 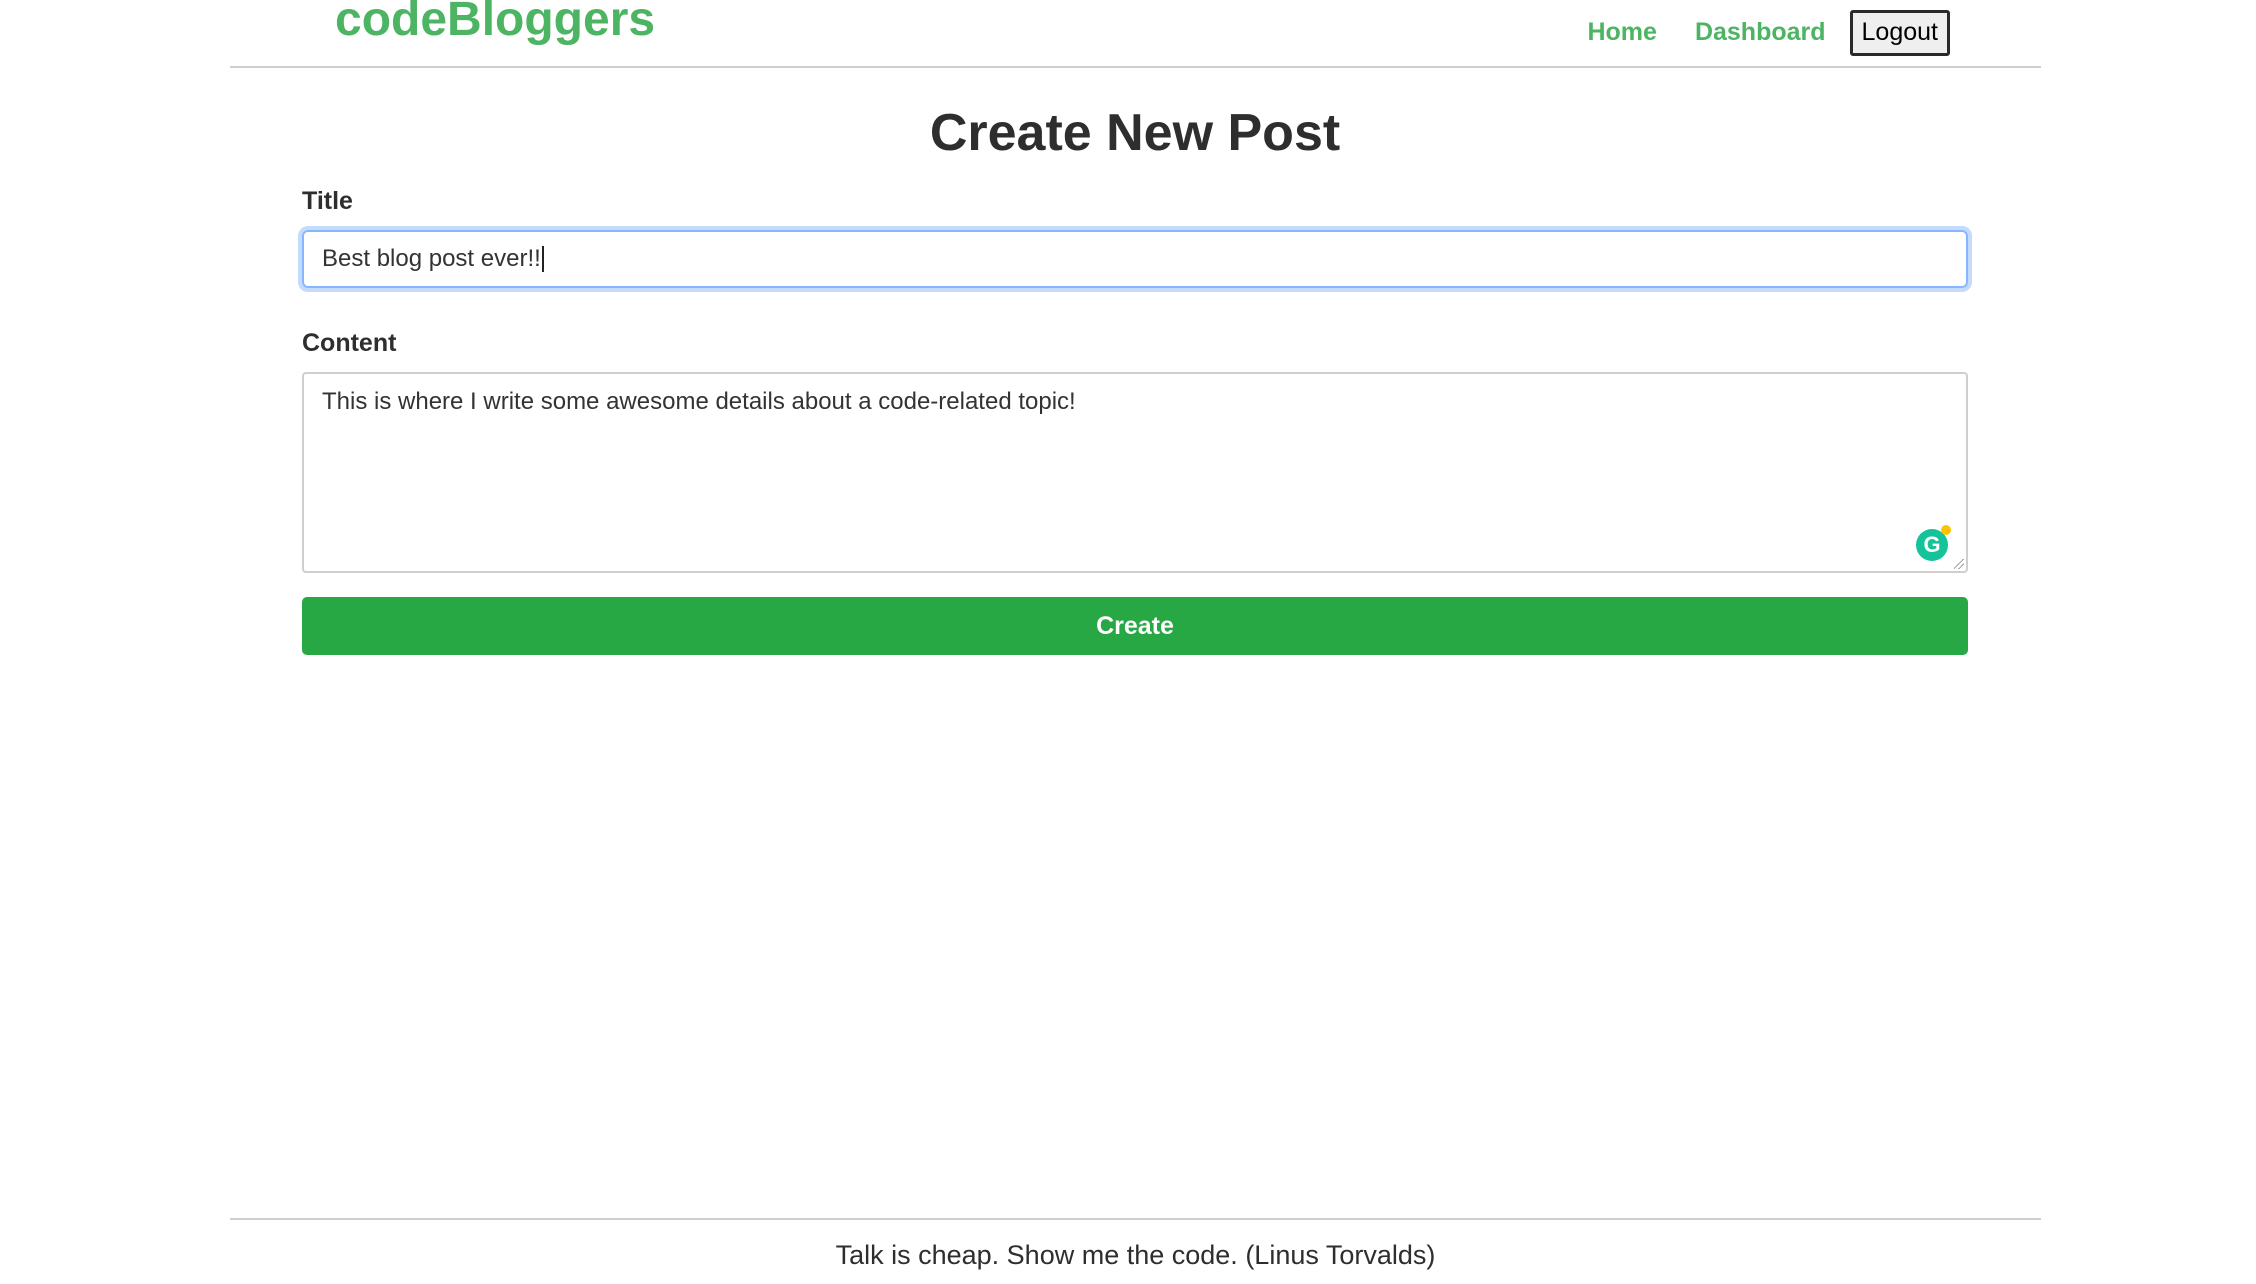 I want to click on brand-logo-link: codeBloggers, so click(x=495, y=23).